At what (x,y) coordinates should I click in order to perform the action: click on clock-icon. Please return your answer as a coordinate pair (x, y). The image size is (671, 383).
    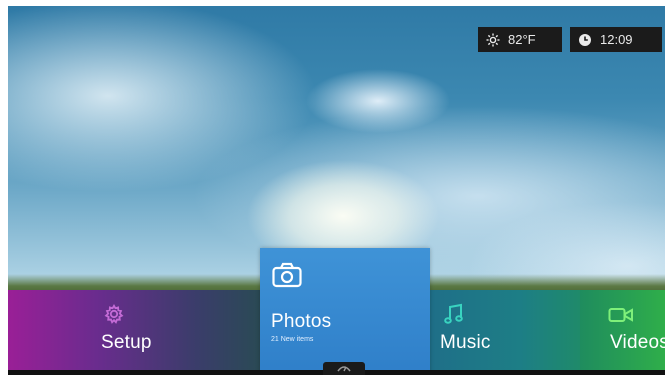
    Looking at the image, I should click on (585, 40).